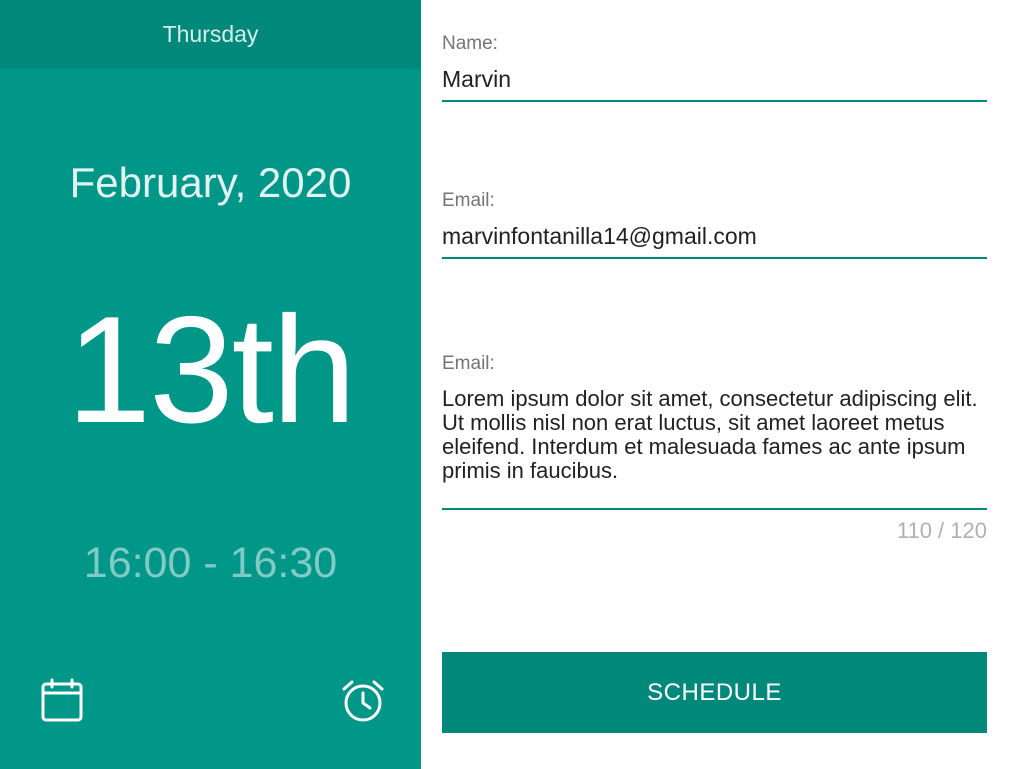 This screenshot has height=769, width=1024. What do you see at coordinates (468, 363) in the screenshot?
I see `message-label: Email:` at bounding box center [468, 363].